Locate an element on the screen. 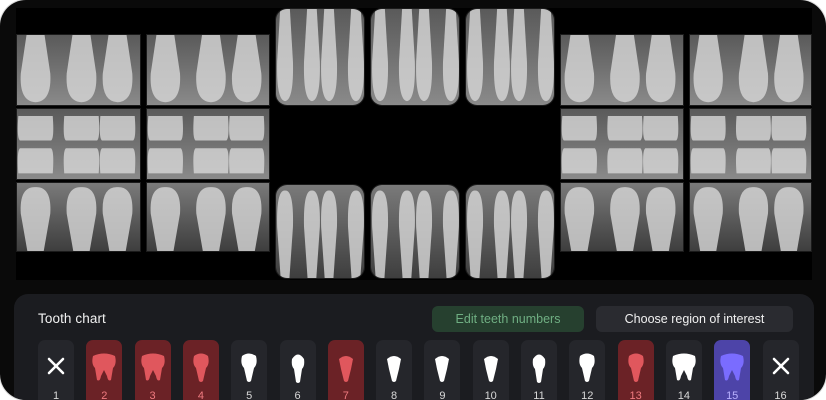 The width and height of the screenshot is (826, 400). edit-teeth-numbers-button: Edit teeth numbers is located at coordinates (508, 319).